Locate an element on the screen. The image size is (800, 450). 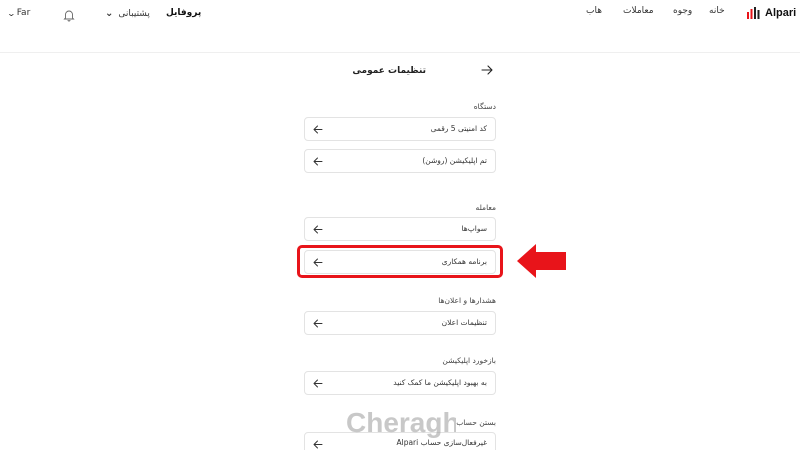
row-improve-app: به بهبود اپلیکیشن ما کمک کنید is located at coordinates (400, 383).